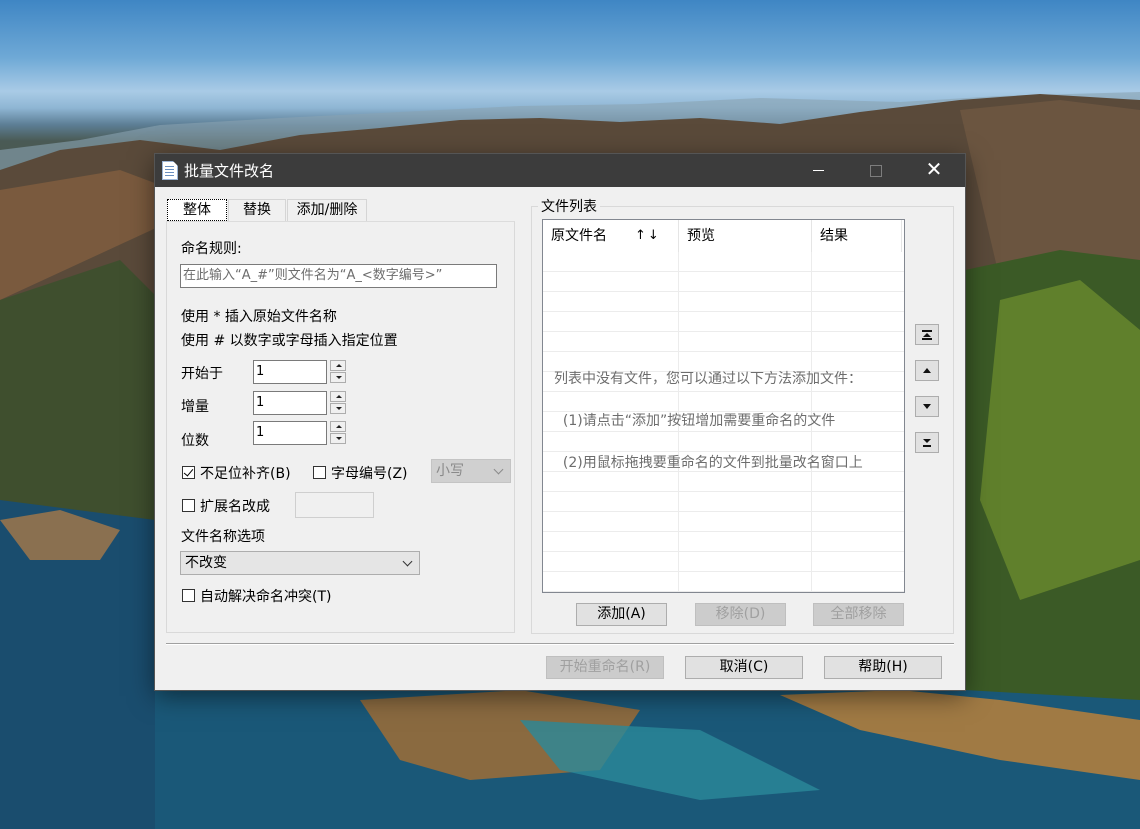 The width and height of the screenshot is (1140, 829). What do you see at coordinates (745, 236) in the screenshot?
I see `column-preview: 预览` at bounding box center [745, 236].